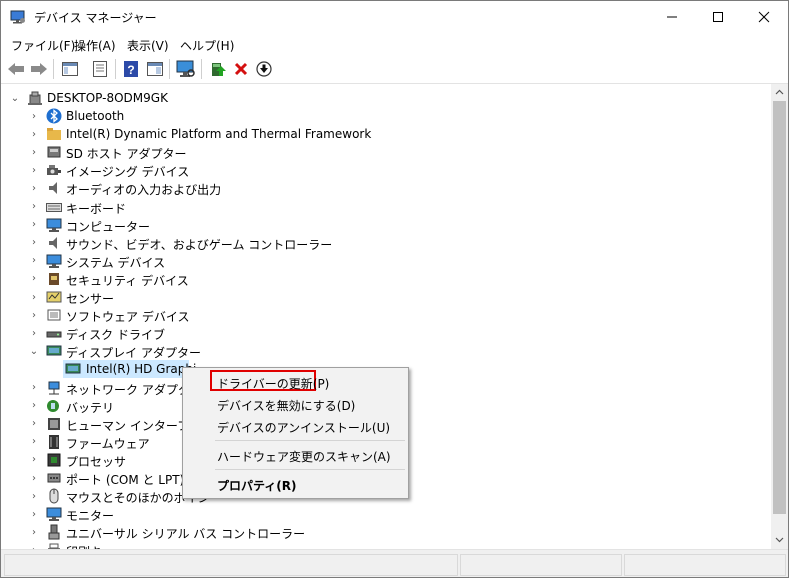 The height and width of the screenshot is (578, 789). What do you see at coordinates (54, 261) in the screenshot?
I see `monitor-icon` at bounding box center [54, 261].